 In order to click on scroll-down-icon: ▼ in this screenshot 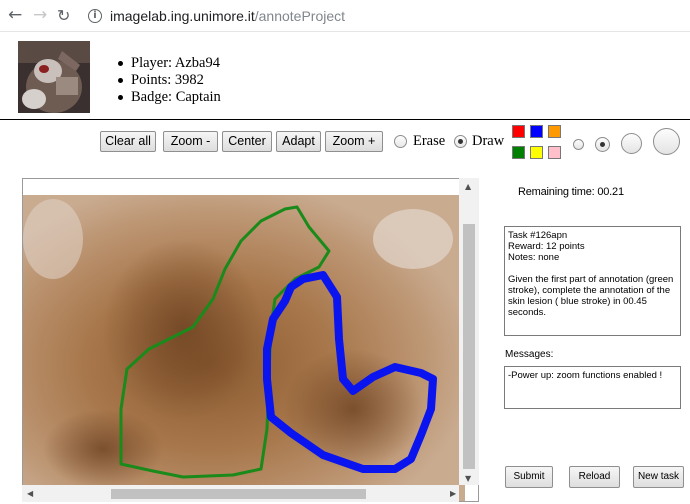, I will do `click(468, 478)`.